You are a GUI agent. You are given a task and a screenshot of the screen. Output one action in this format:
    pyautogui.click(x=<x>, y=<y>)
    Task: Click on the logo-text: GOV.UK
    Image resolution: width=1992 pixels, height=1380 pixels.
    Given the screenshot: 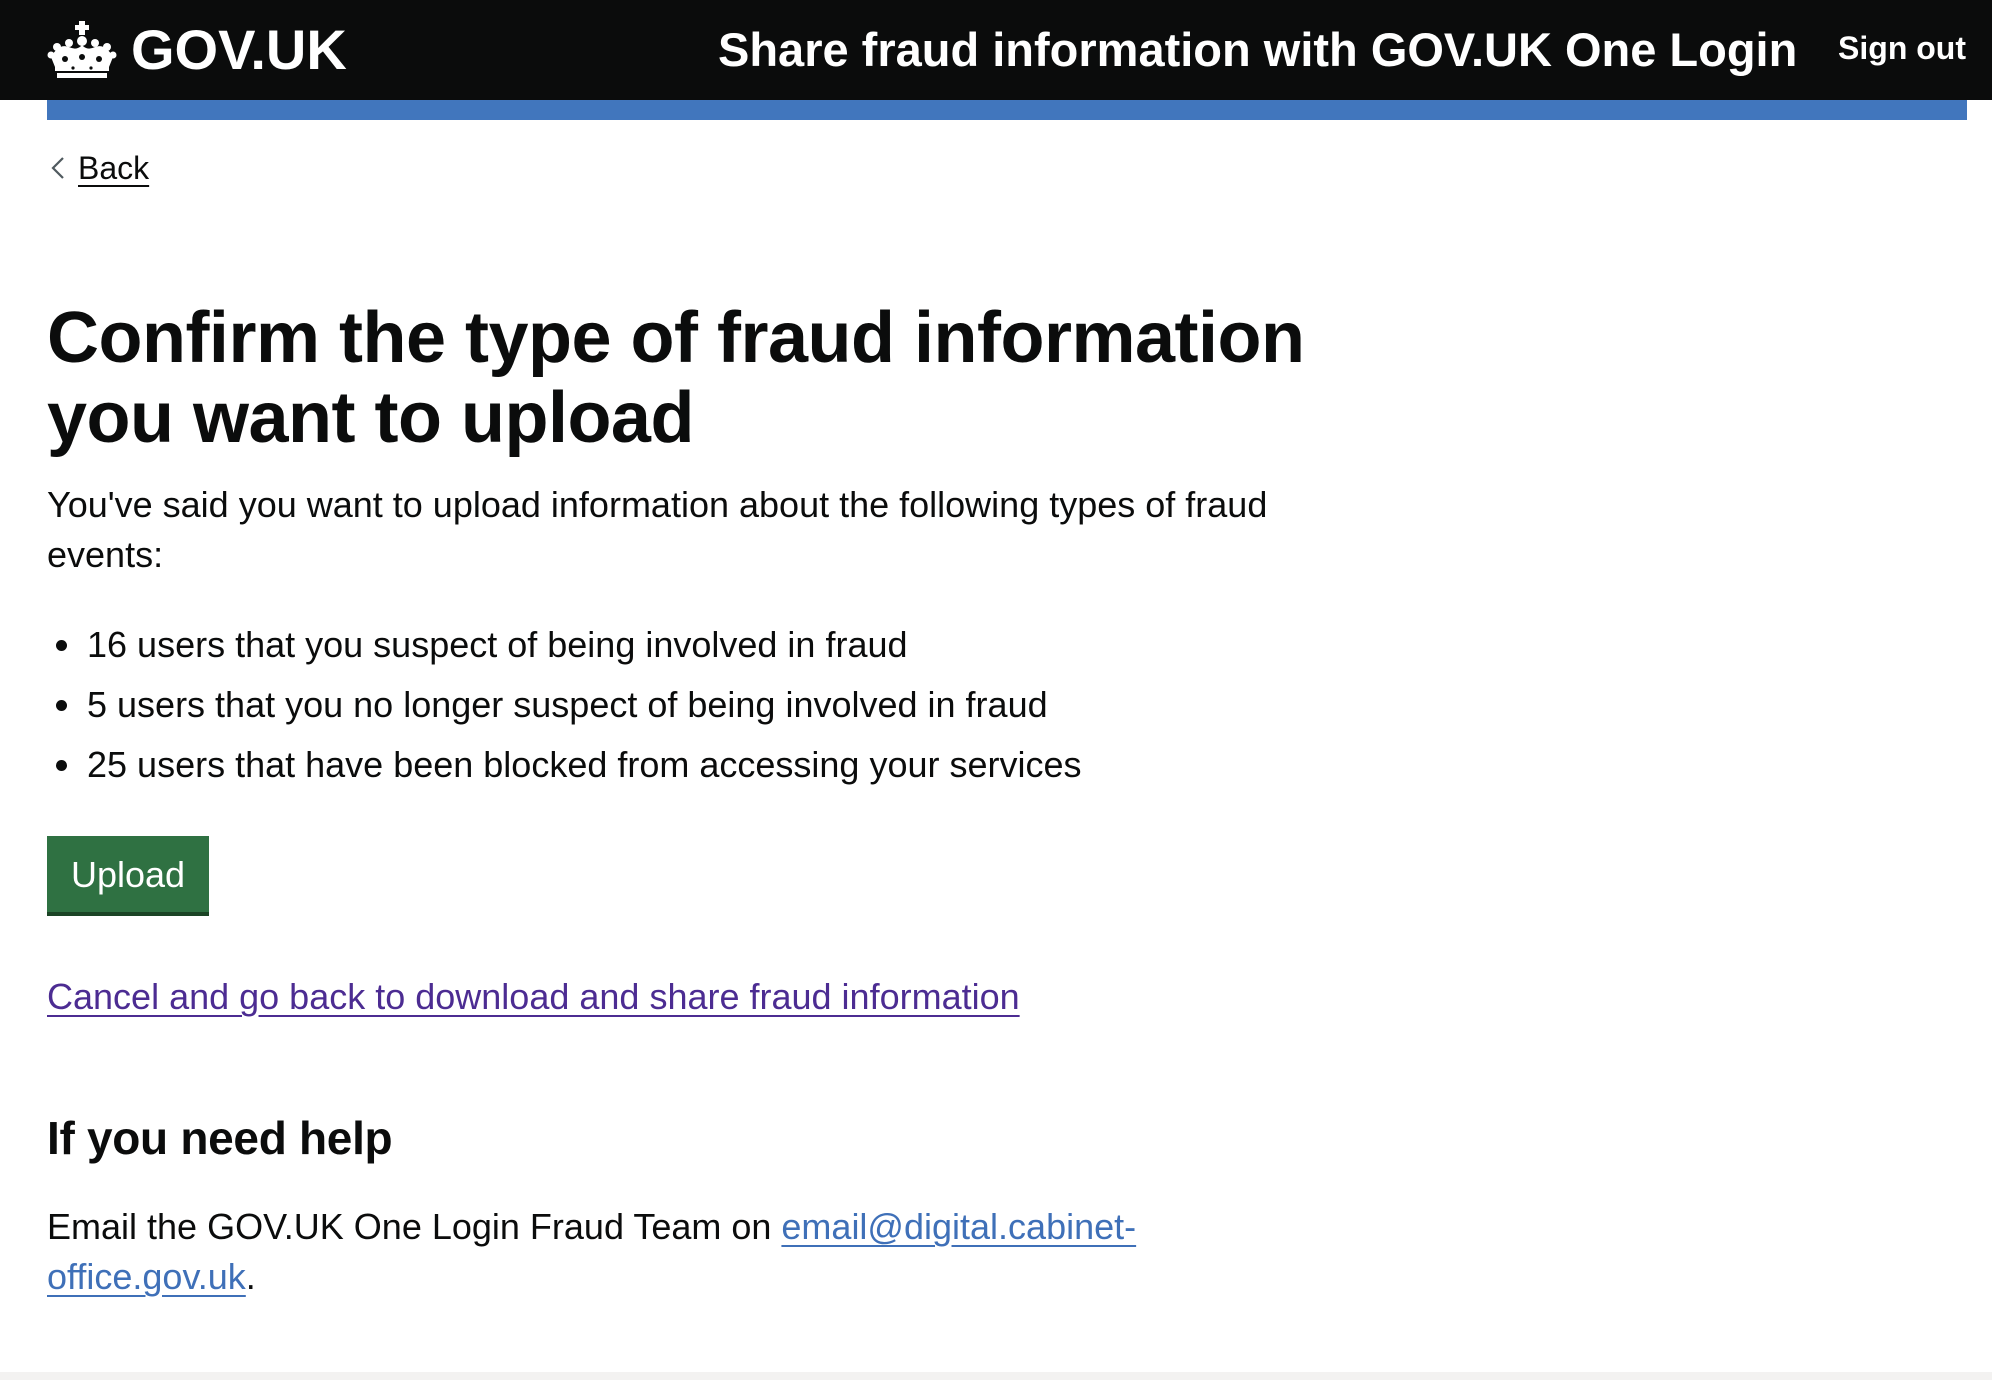 What is the action you would take?
    pyautogui.click(x=239, y=49)
    